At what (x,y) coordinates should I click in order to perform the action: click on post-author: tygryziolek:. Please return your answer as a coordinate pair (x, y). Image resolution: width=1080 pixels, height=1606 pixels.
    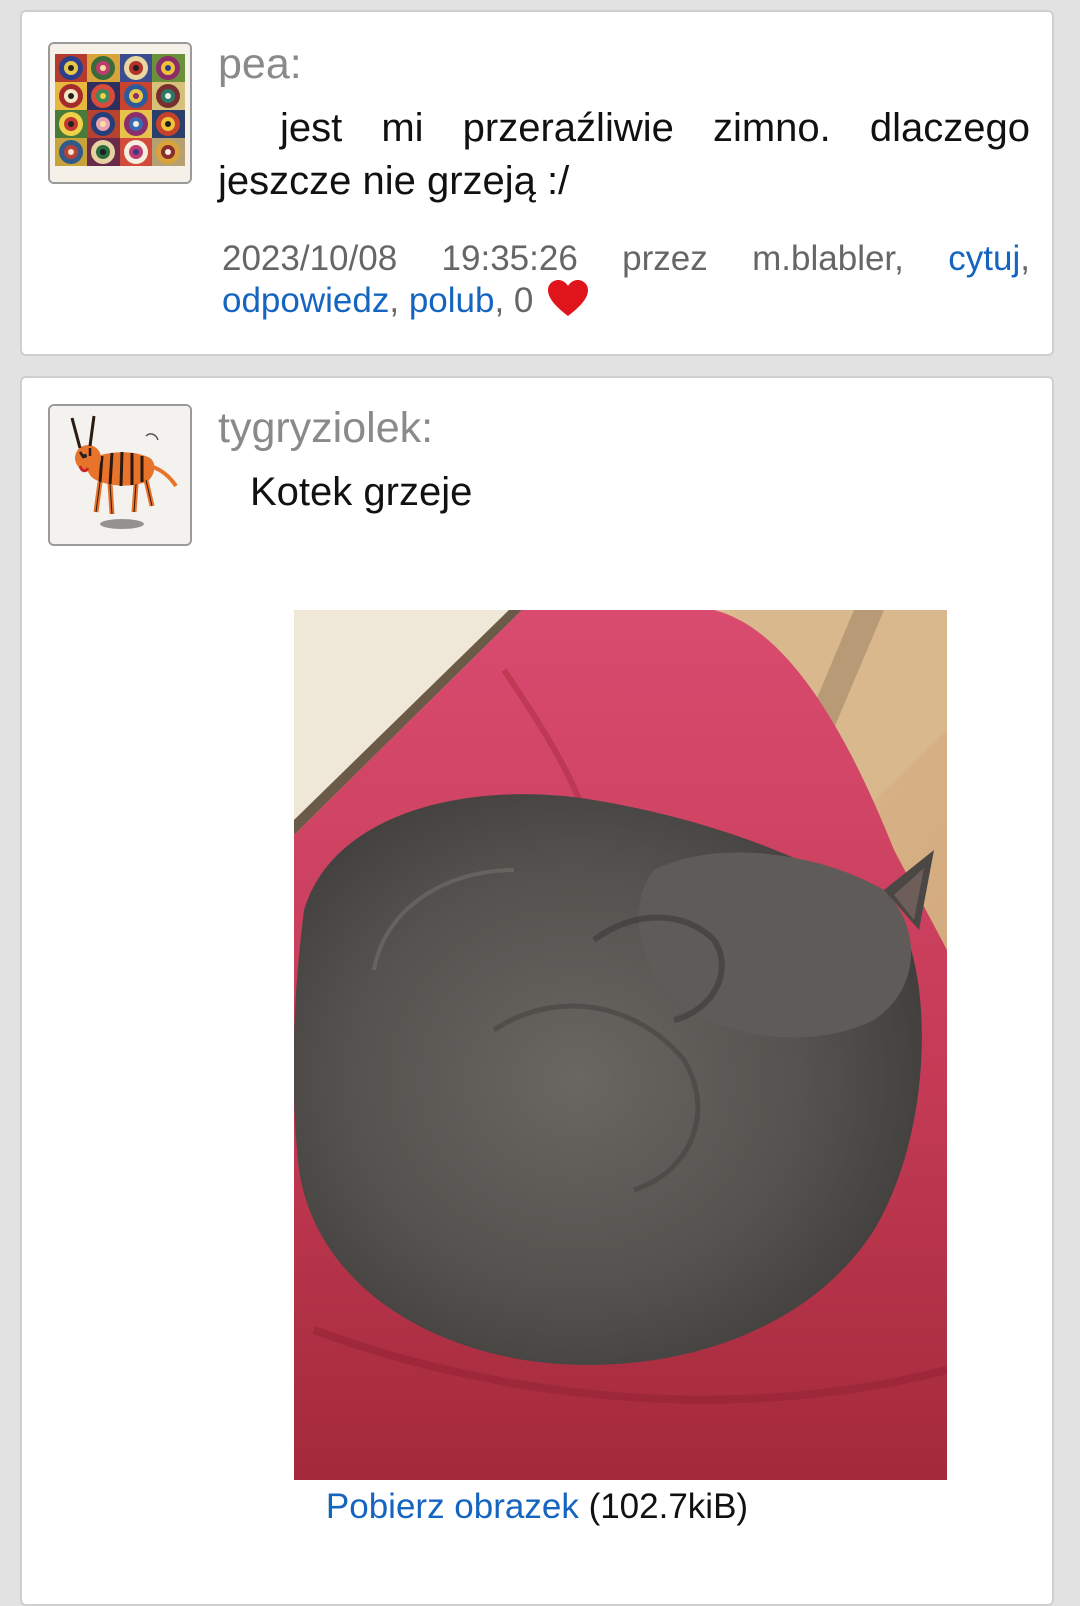
    Looking at the image, I should click on (325, 428).